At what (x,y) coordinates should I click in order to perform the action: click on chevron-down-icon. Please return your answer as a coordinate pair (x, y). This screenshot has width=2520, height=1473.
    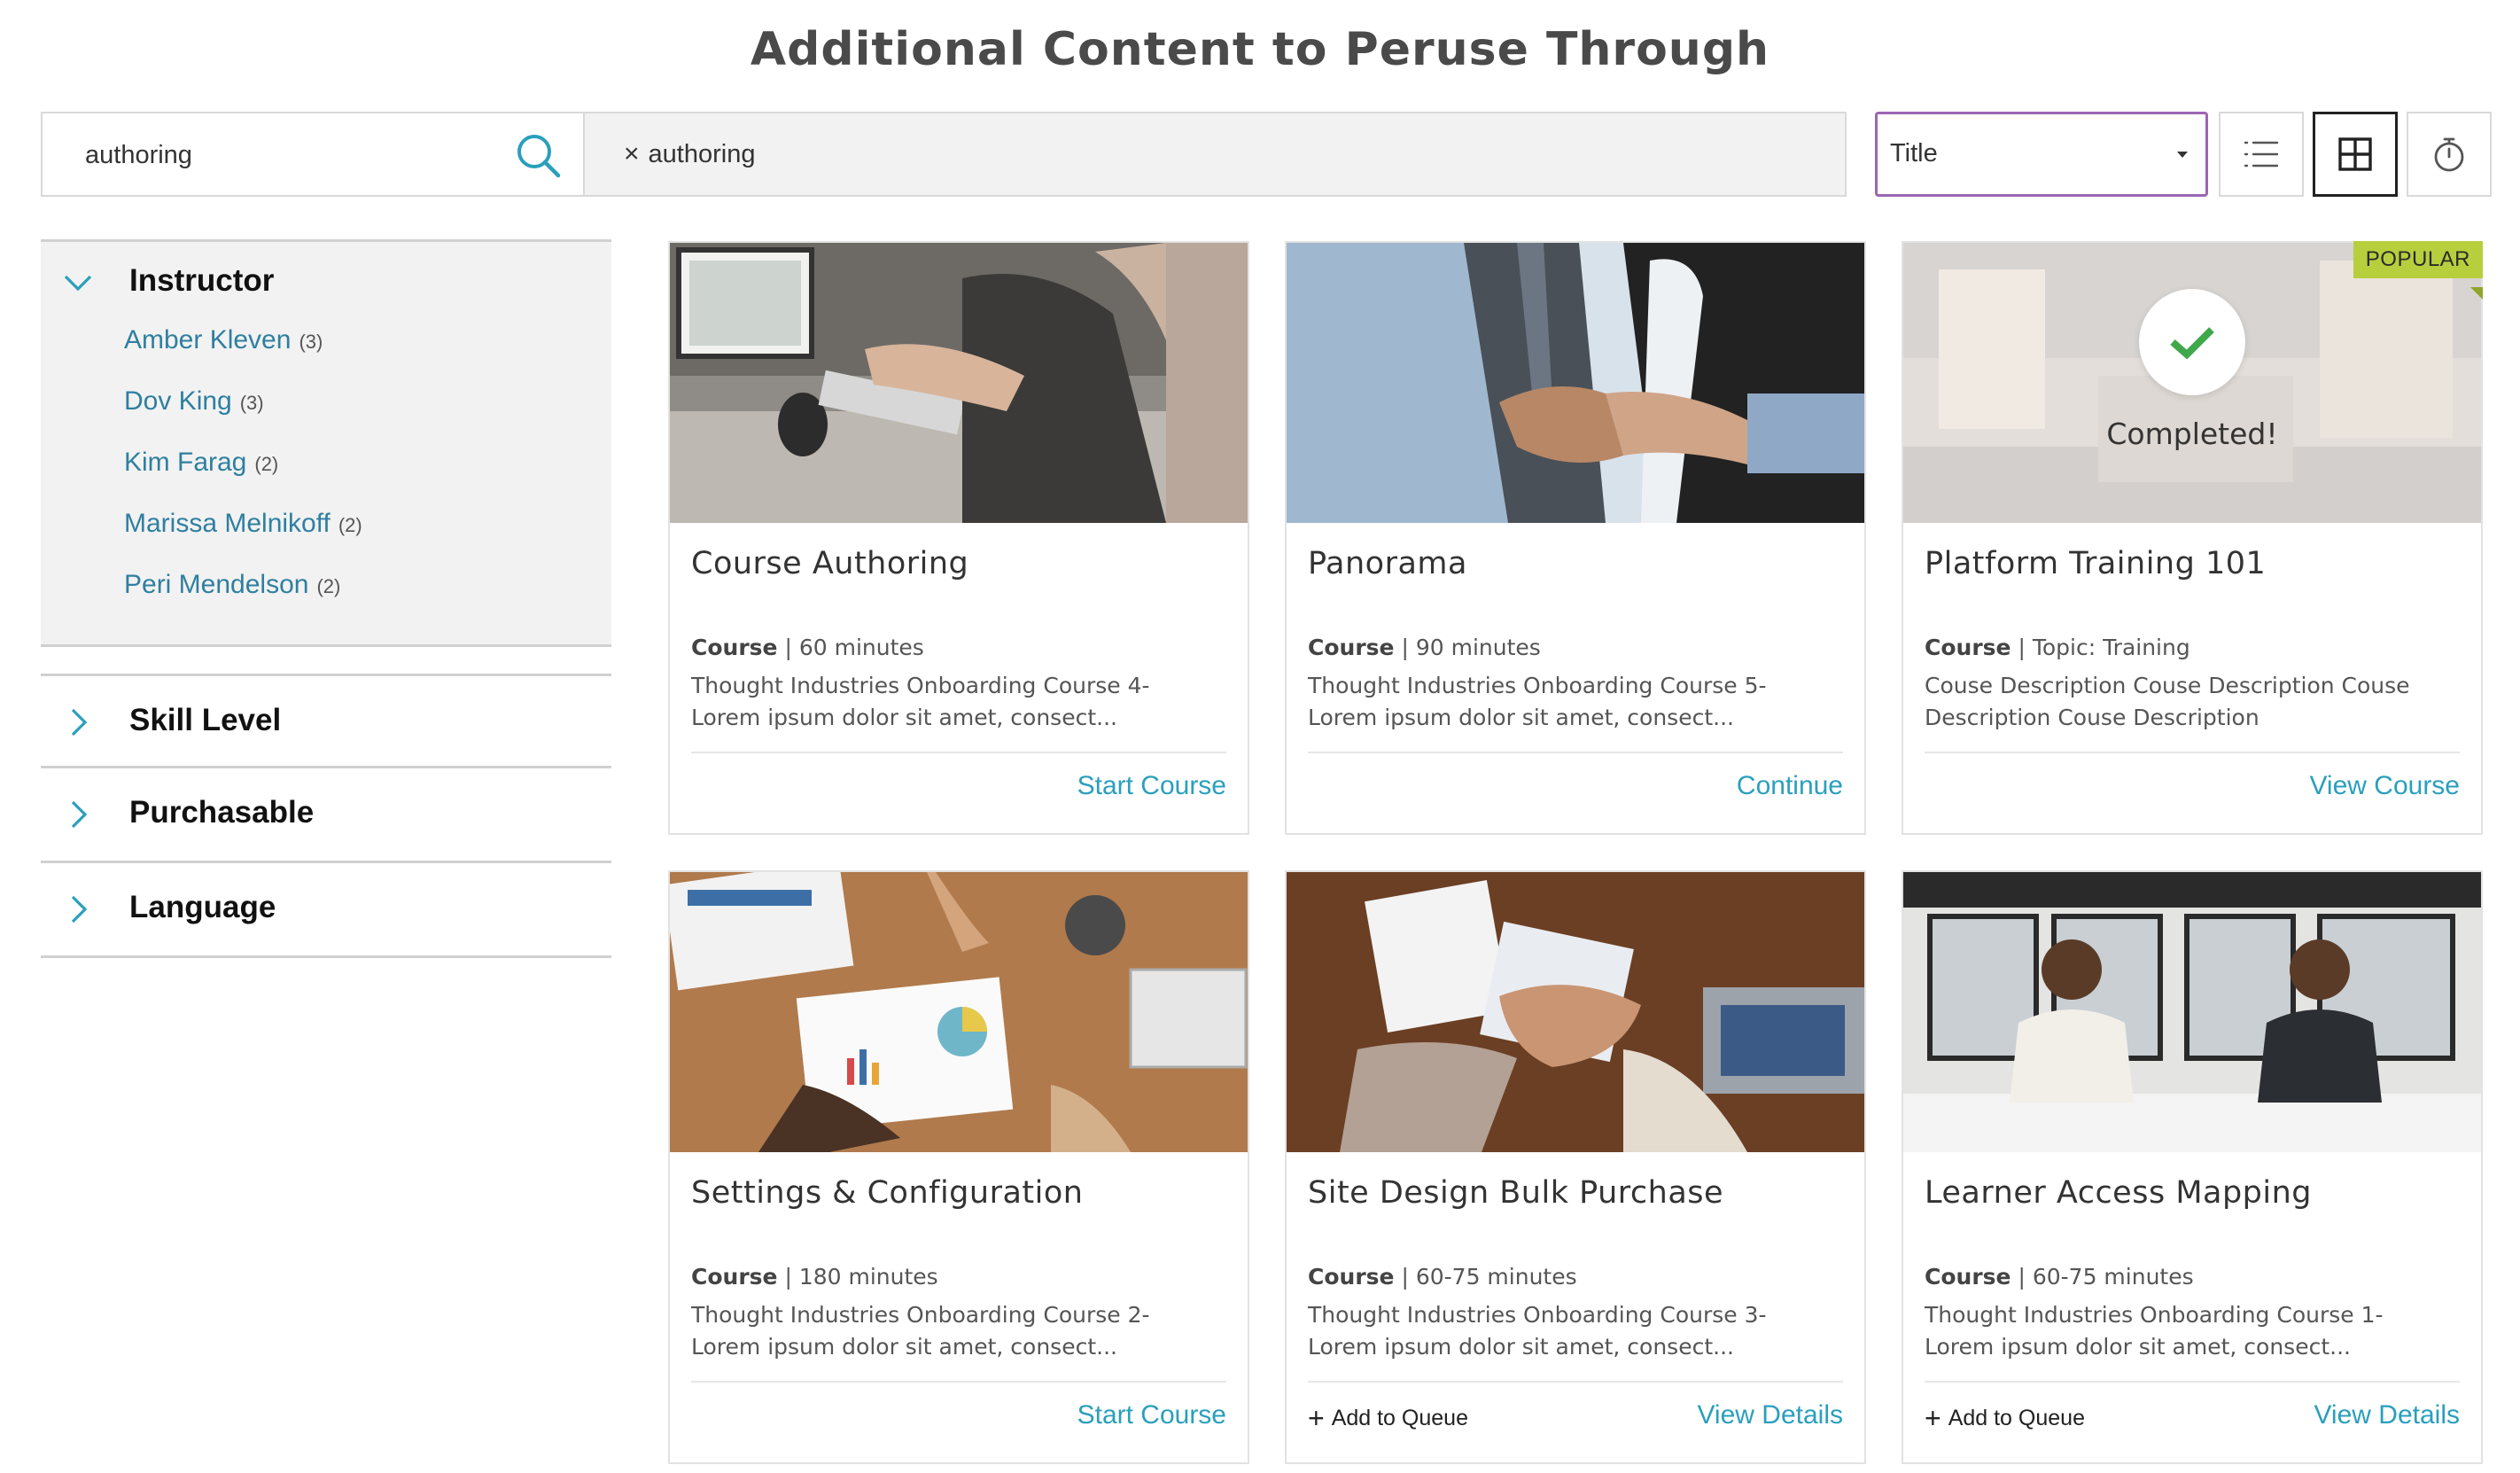
    Looking at the image, I should click on (78, 283).